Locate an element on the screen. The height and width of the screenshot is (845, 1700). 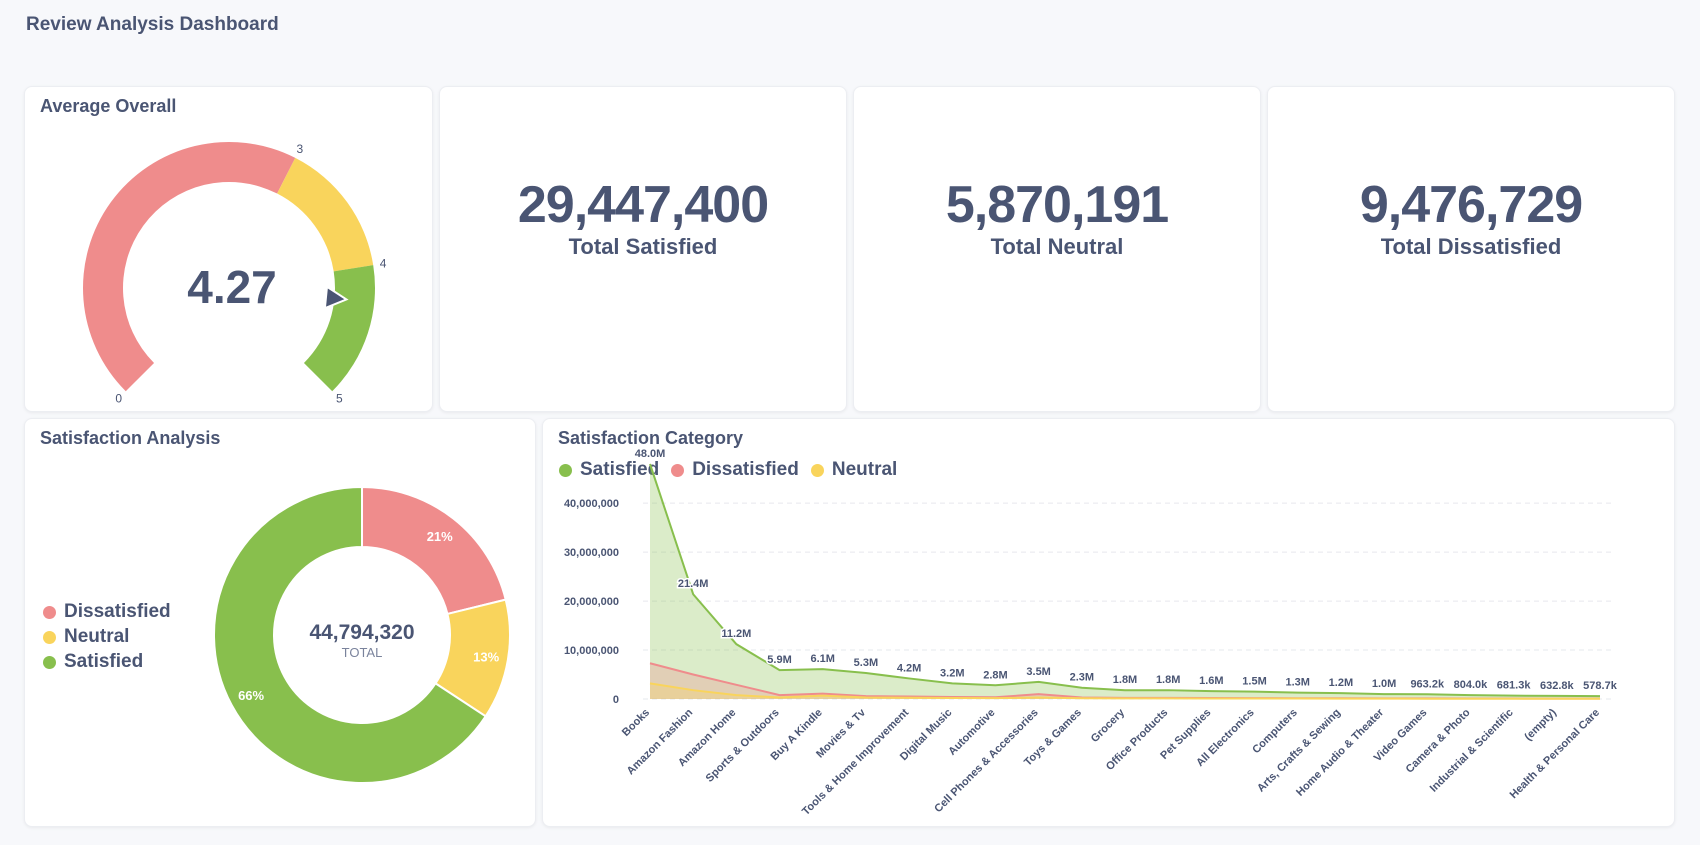
data-label: 5.9M is located at coordinates (779, 660).